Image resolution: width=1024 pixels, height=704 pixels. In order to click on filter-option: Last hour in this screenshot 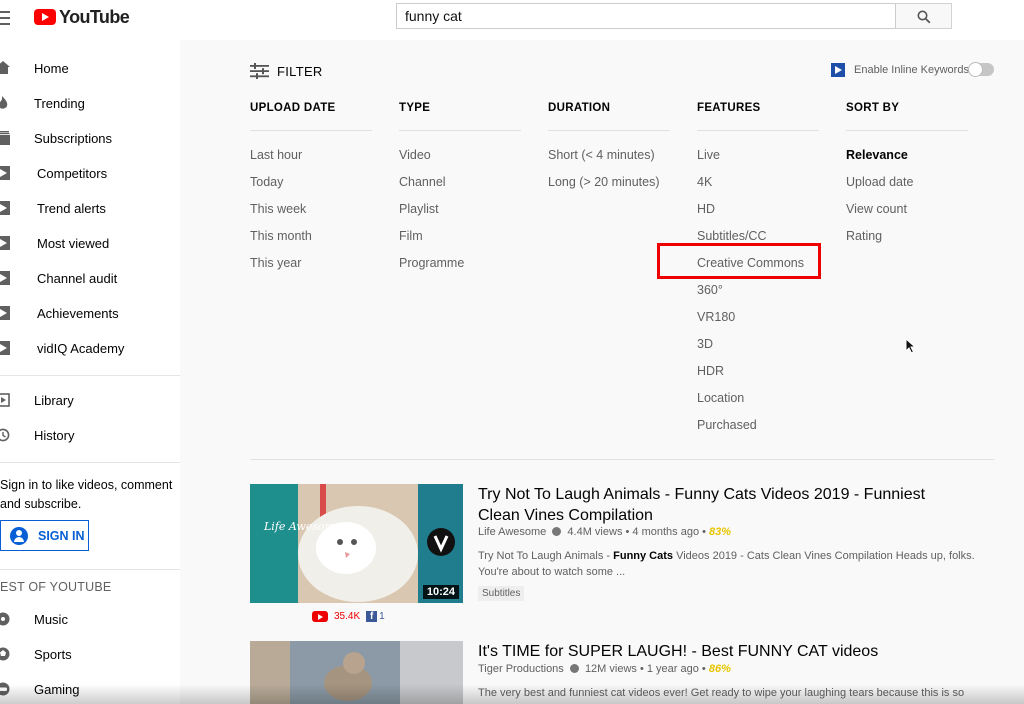, I will do `click(276, 155)`.